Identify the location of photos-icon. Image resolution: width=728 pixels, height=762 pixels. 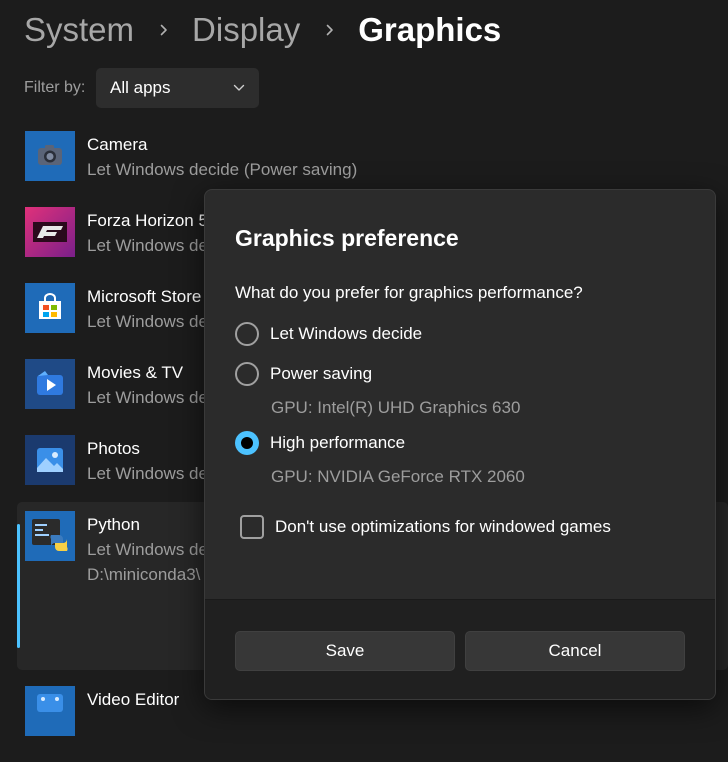
(50, 460).